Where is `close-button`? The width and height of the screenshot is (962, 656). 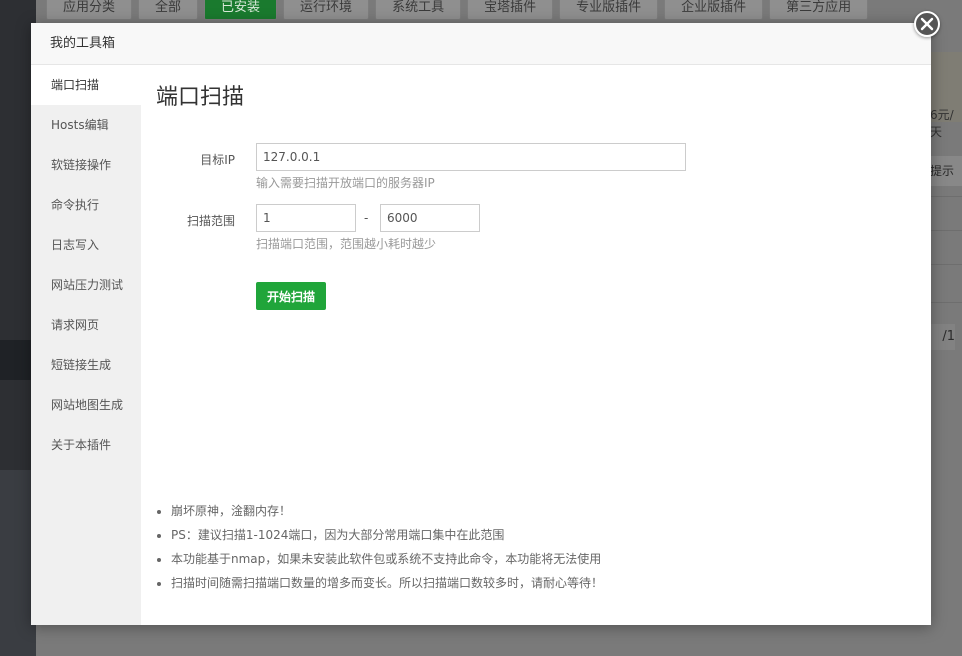 close-button is located at coordinates (927, 24).